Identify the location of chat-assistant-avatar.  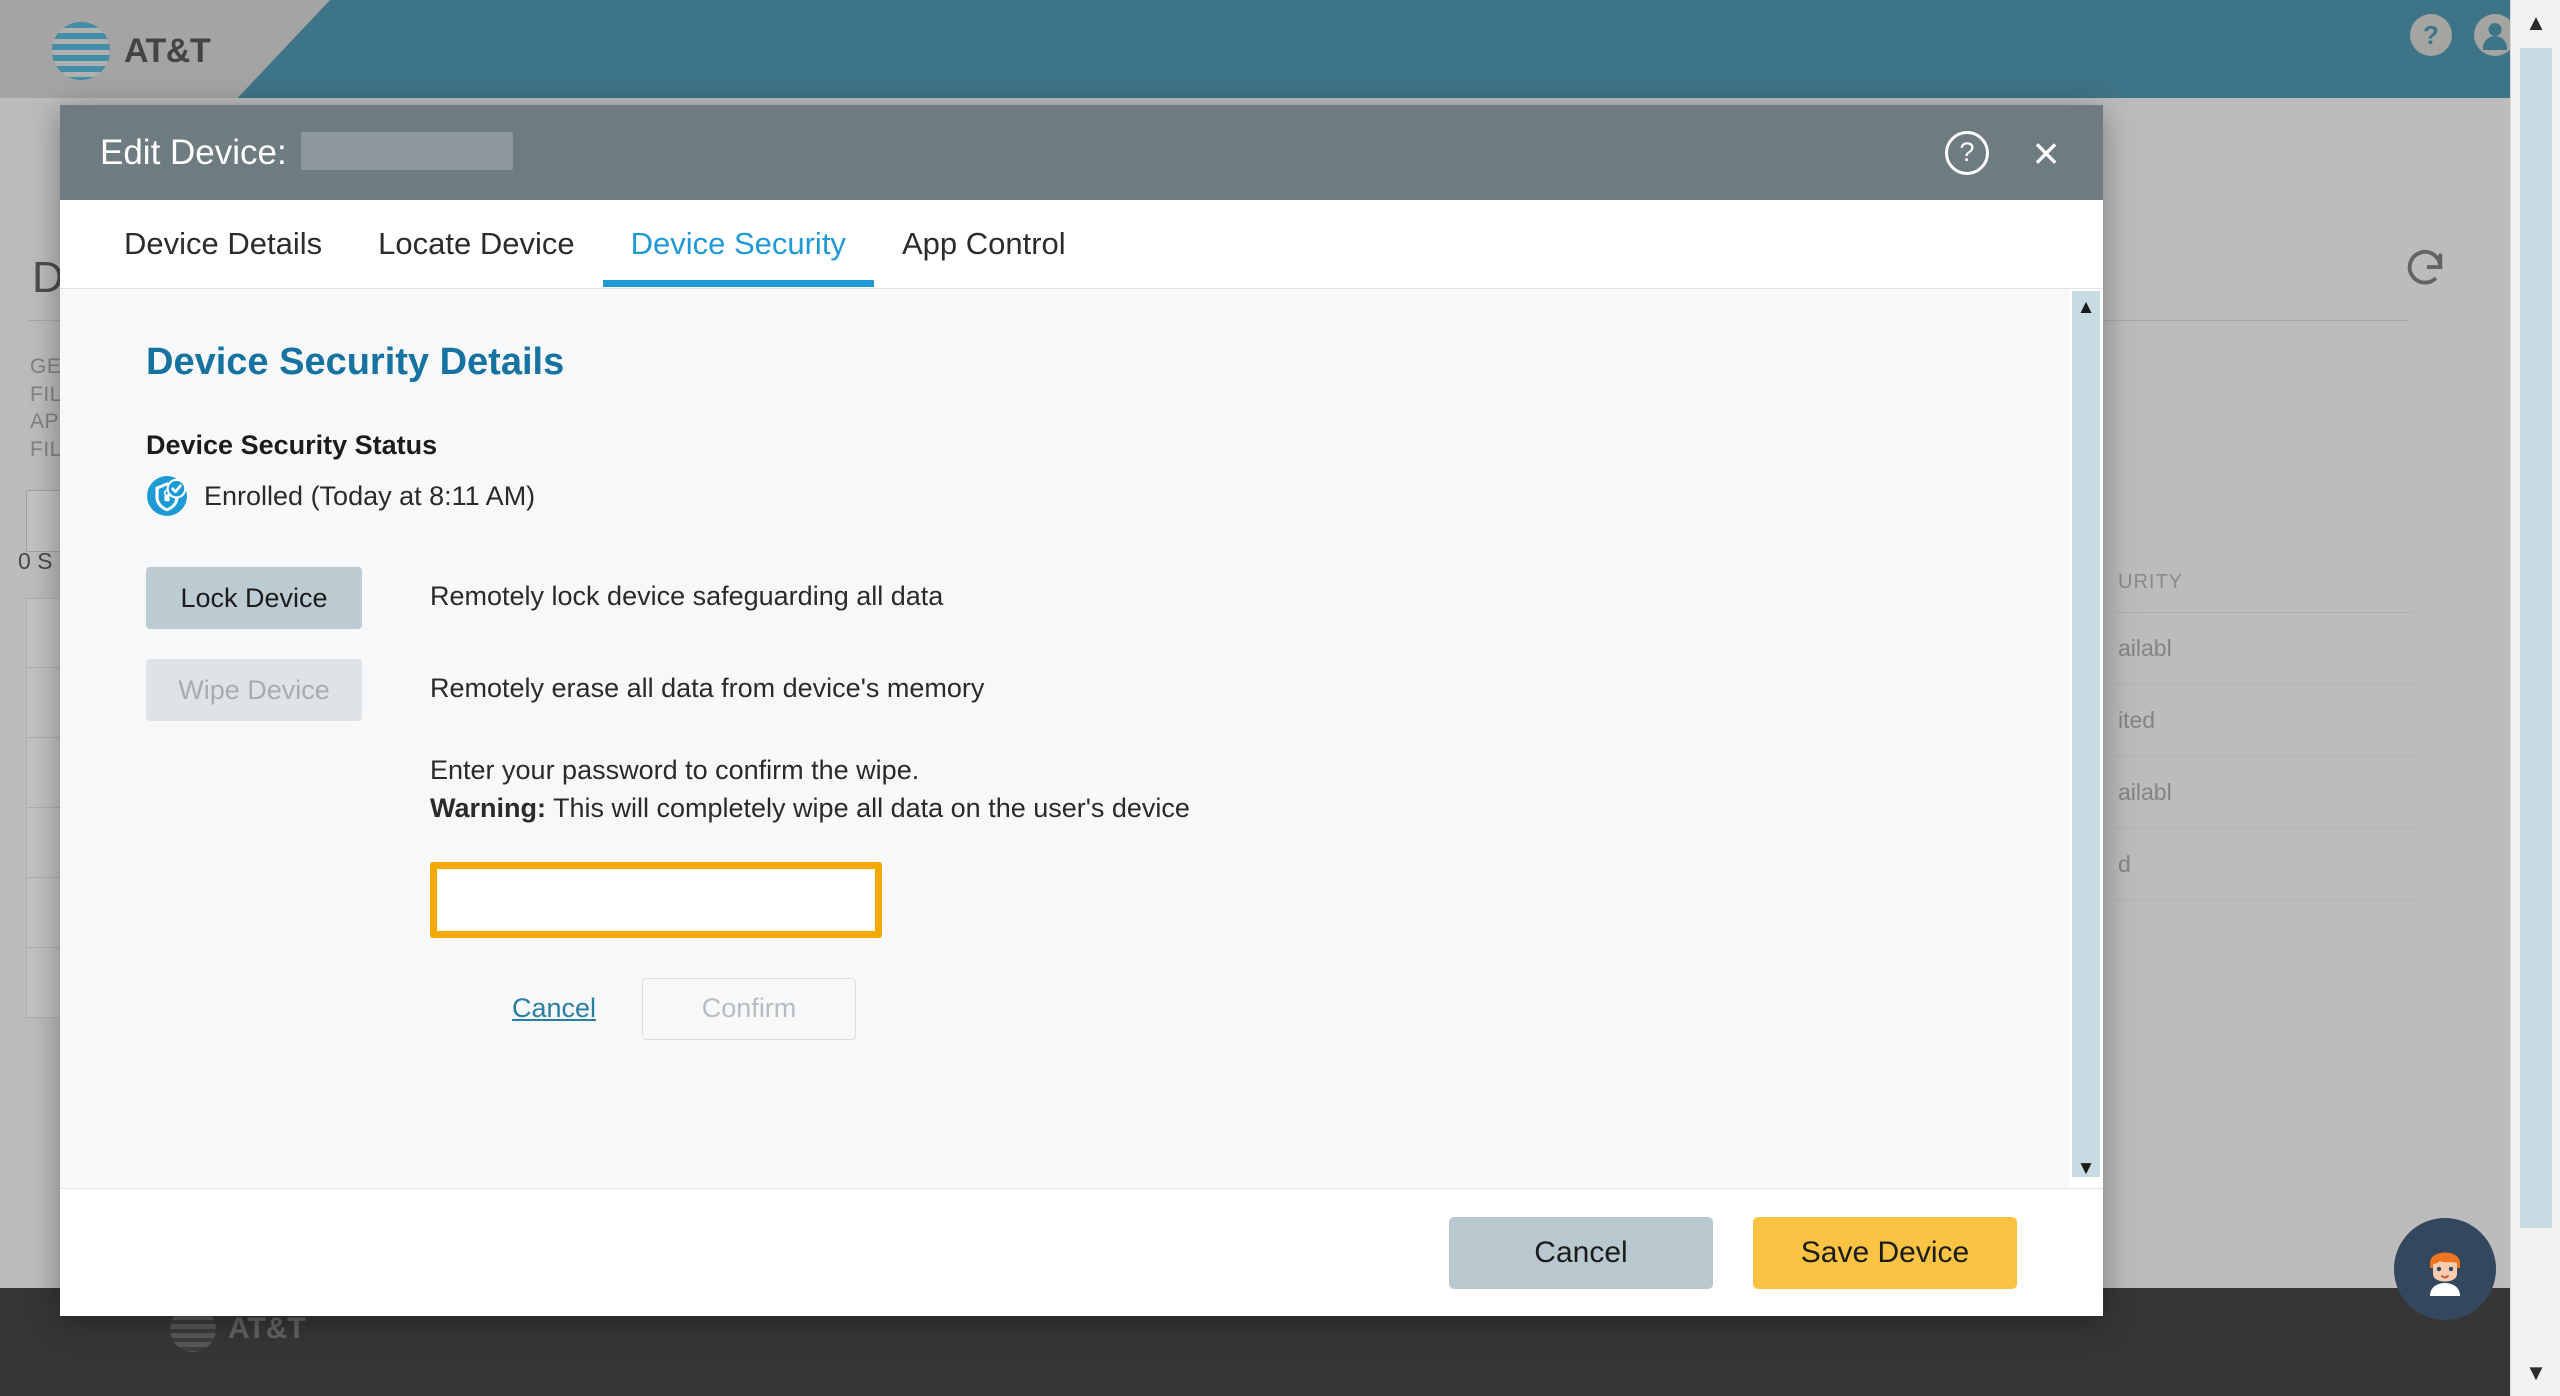
(2445, 1269).